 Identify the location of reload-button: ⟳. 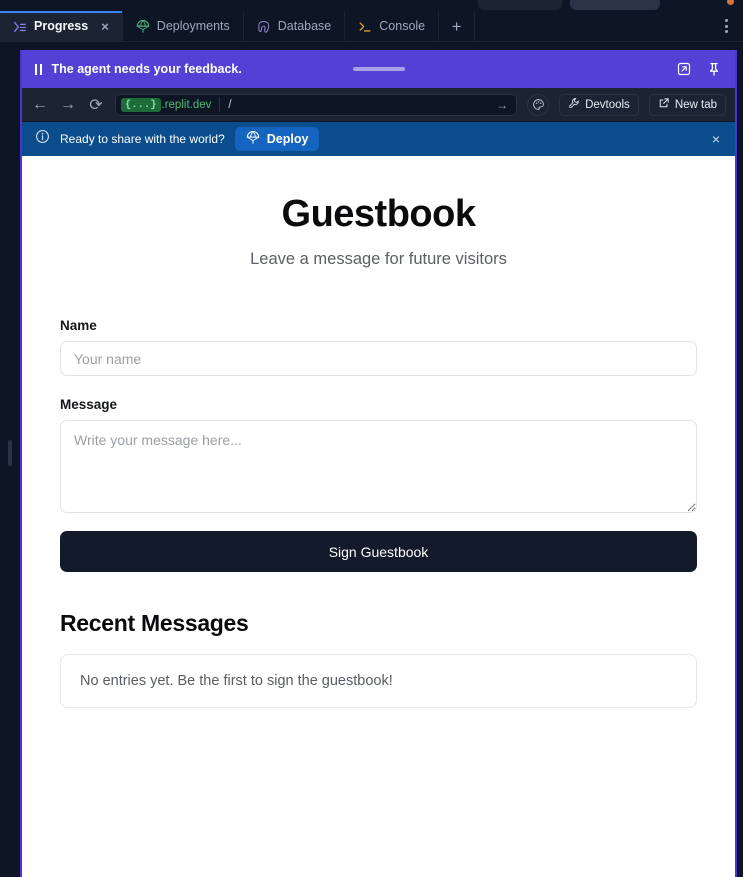
(96, 105).